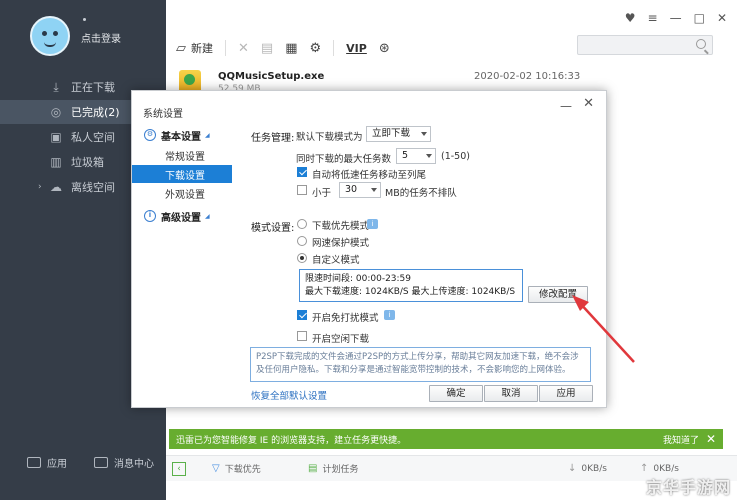 This screenshot has height=500, width=737. What do you see at coordinates (681, 439) in the screenshot?
I see `notice-ok-link: 我知道了` at bounding box center [681, 439].